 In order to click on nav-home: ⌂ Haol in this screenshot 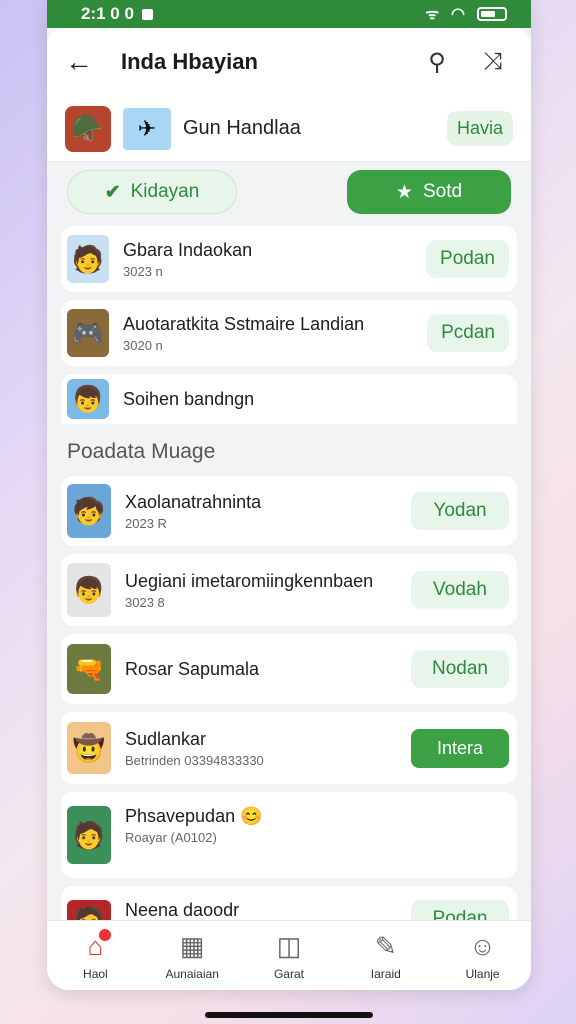, I will do `click(95, 954)`.